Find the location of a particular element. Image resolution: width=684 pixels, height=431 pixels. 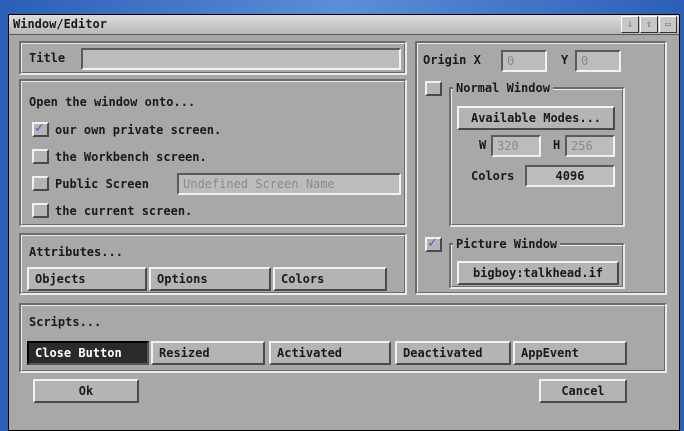

ok-button: Ok is located at coordinates (86, 391).